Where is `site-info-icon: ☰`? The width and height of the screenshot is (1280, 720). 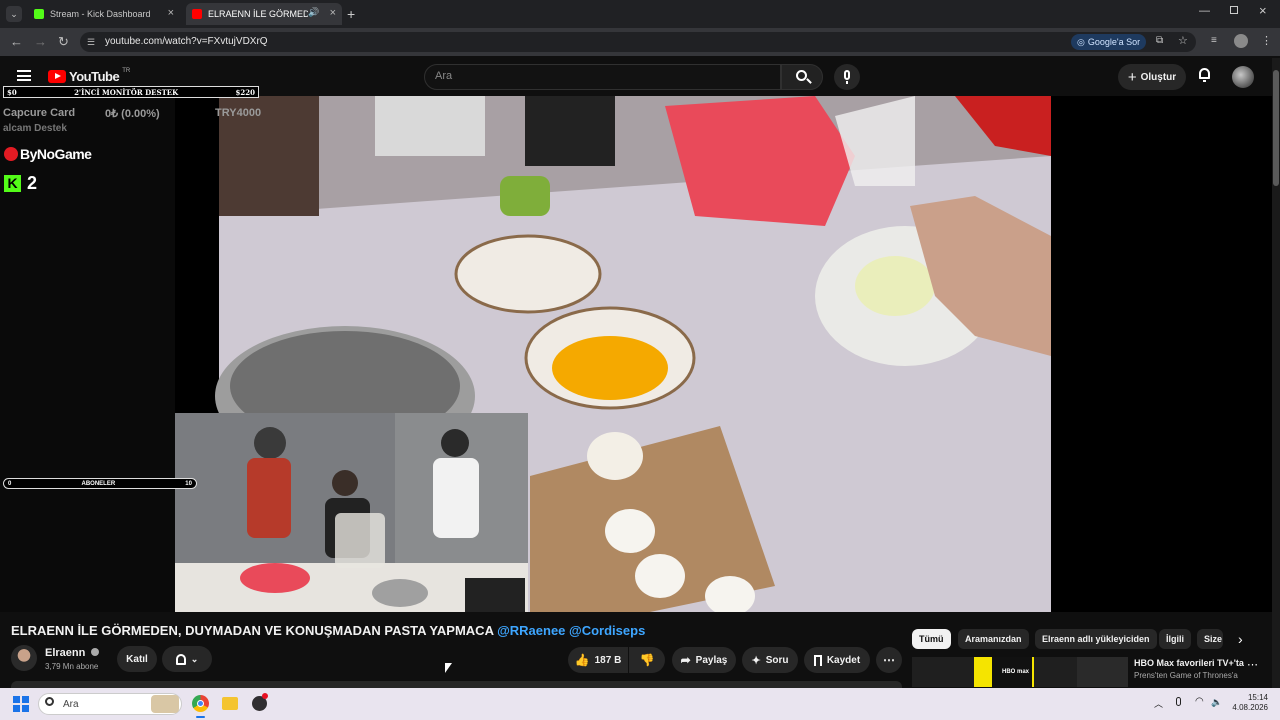
site-info-icon: ☰ is located at coordinates (91, 42).